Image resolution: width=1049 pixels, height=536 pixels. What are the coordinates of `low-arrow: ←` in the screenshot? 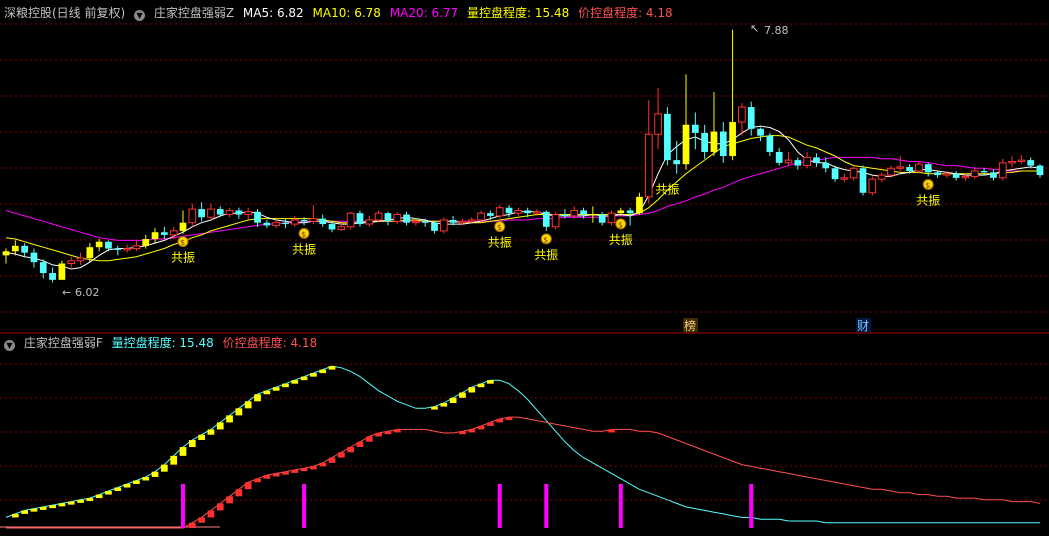 It's located at (66, 292).